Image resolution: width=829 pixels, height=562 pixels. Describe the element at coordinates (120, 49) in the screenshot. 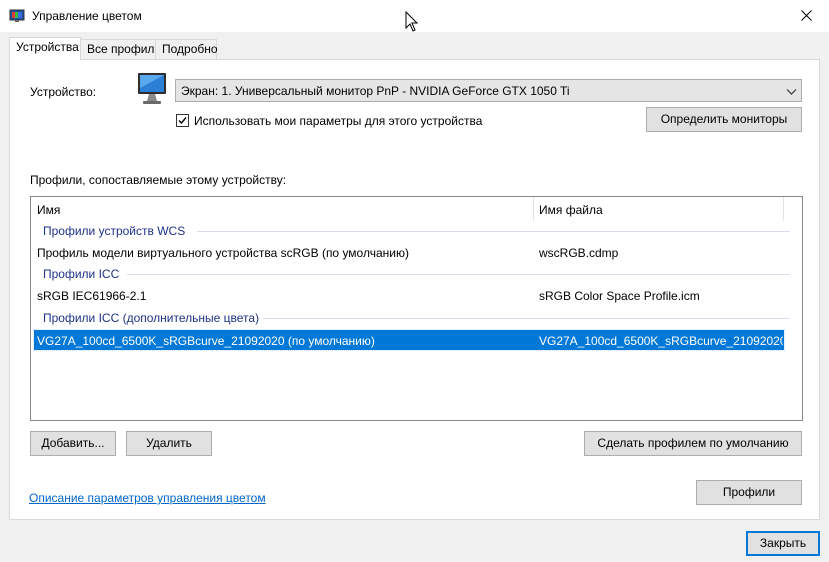

I see `tab-all-profiles: Все профили` at that location.